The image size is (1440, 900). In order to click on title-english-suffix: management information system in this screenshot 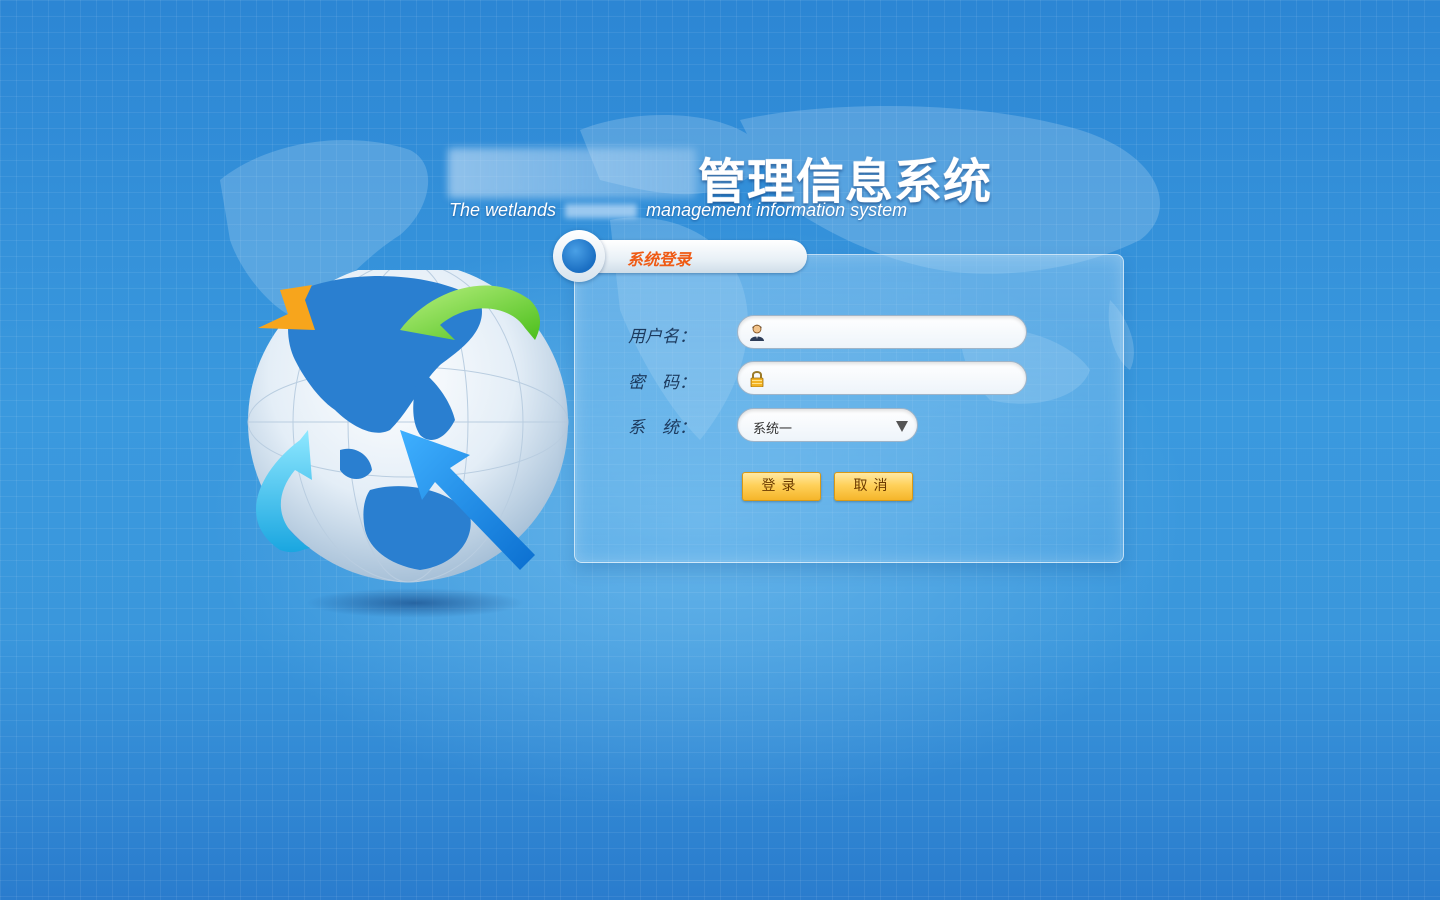, I will do `click(774, 210)`.